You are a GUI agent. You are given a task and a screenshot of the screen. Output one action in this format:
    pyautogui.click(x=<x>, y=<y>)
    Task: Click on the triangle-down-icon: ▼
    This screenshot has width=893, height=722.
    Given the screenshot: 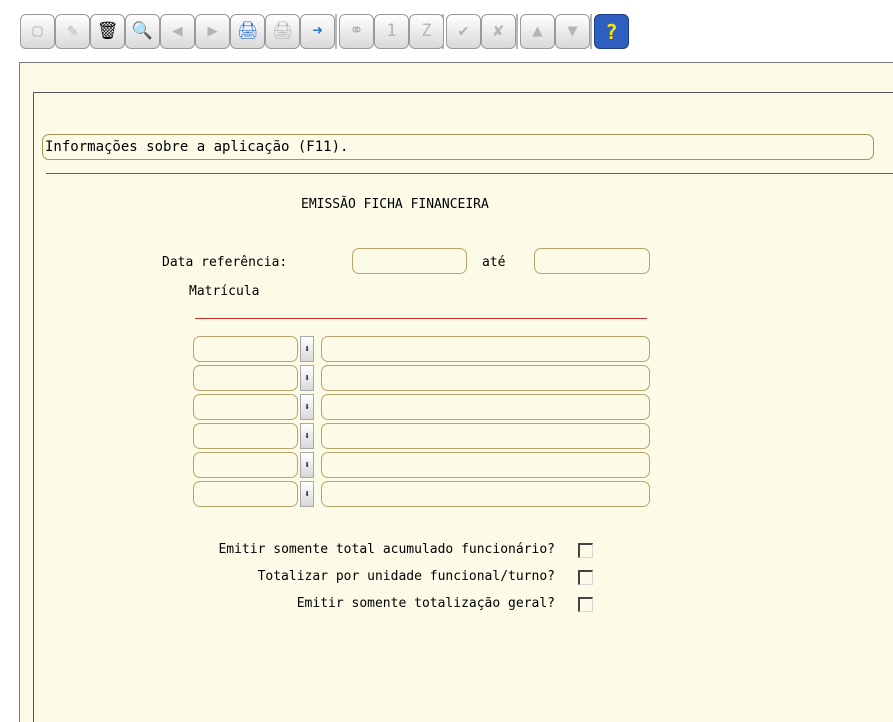 What is the action you would take?
    pyautogui.click(x=572, y=31)
    